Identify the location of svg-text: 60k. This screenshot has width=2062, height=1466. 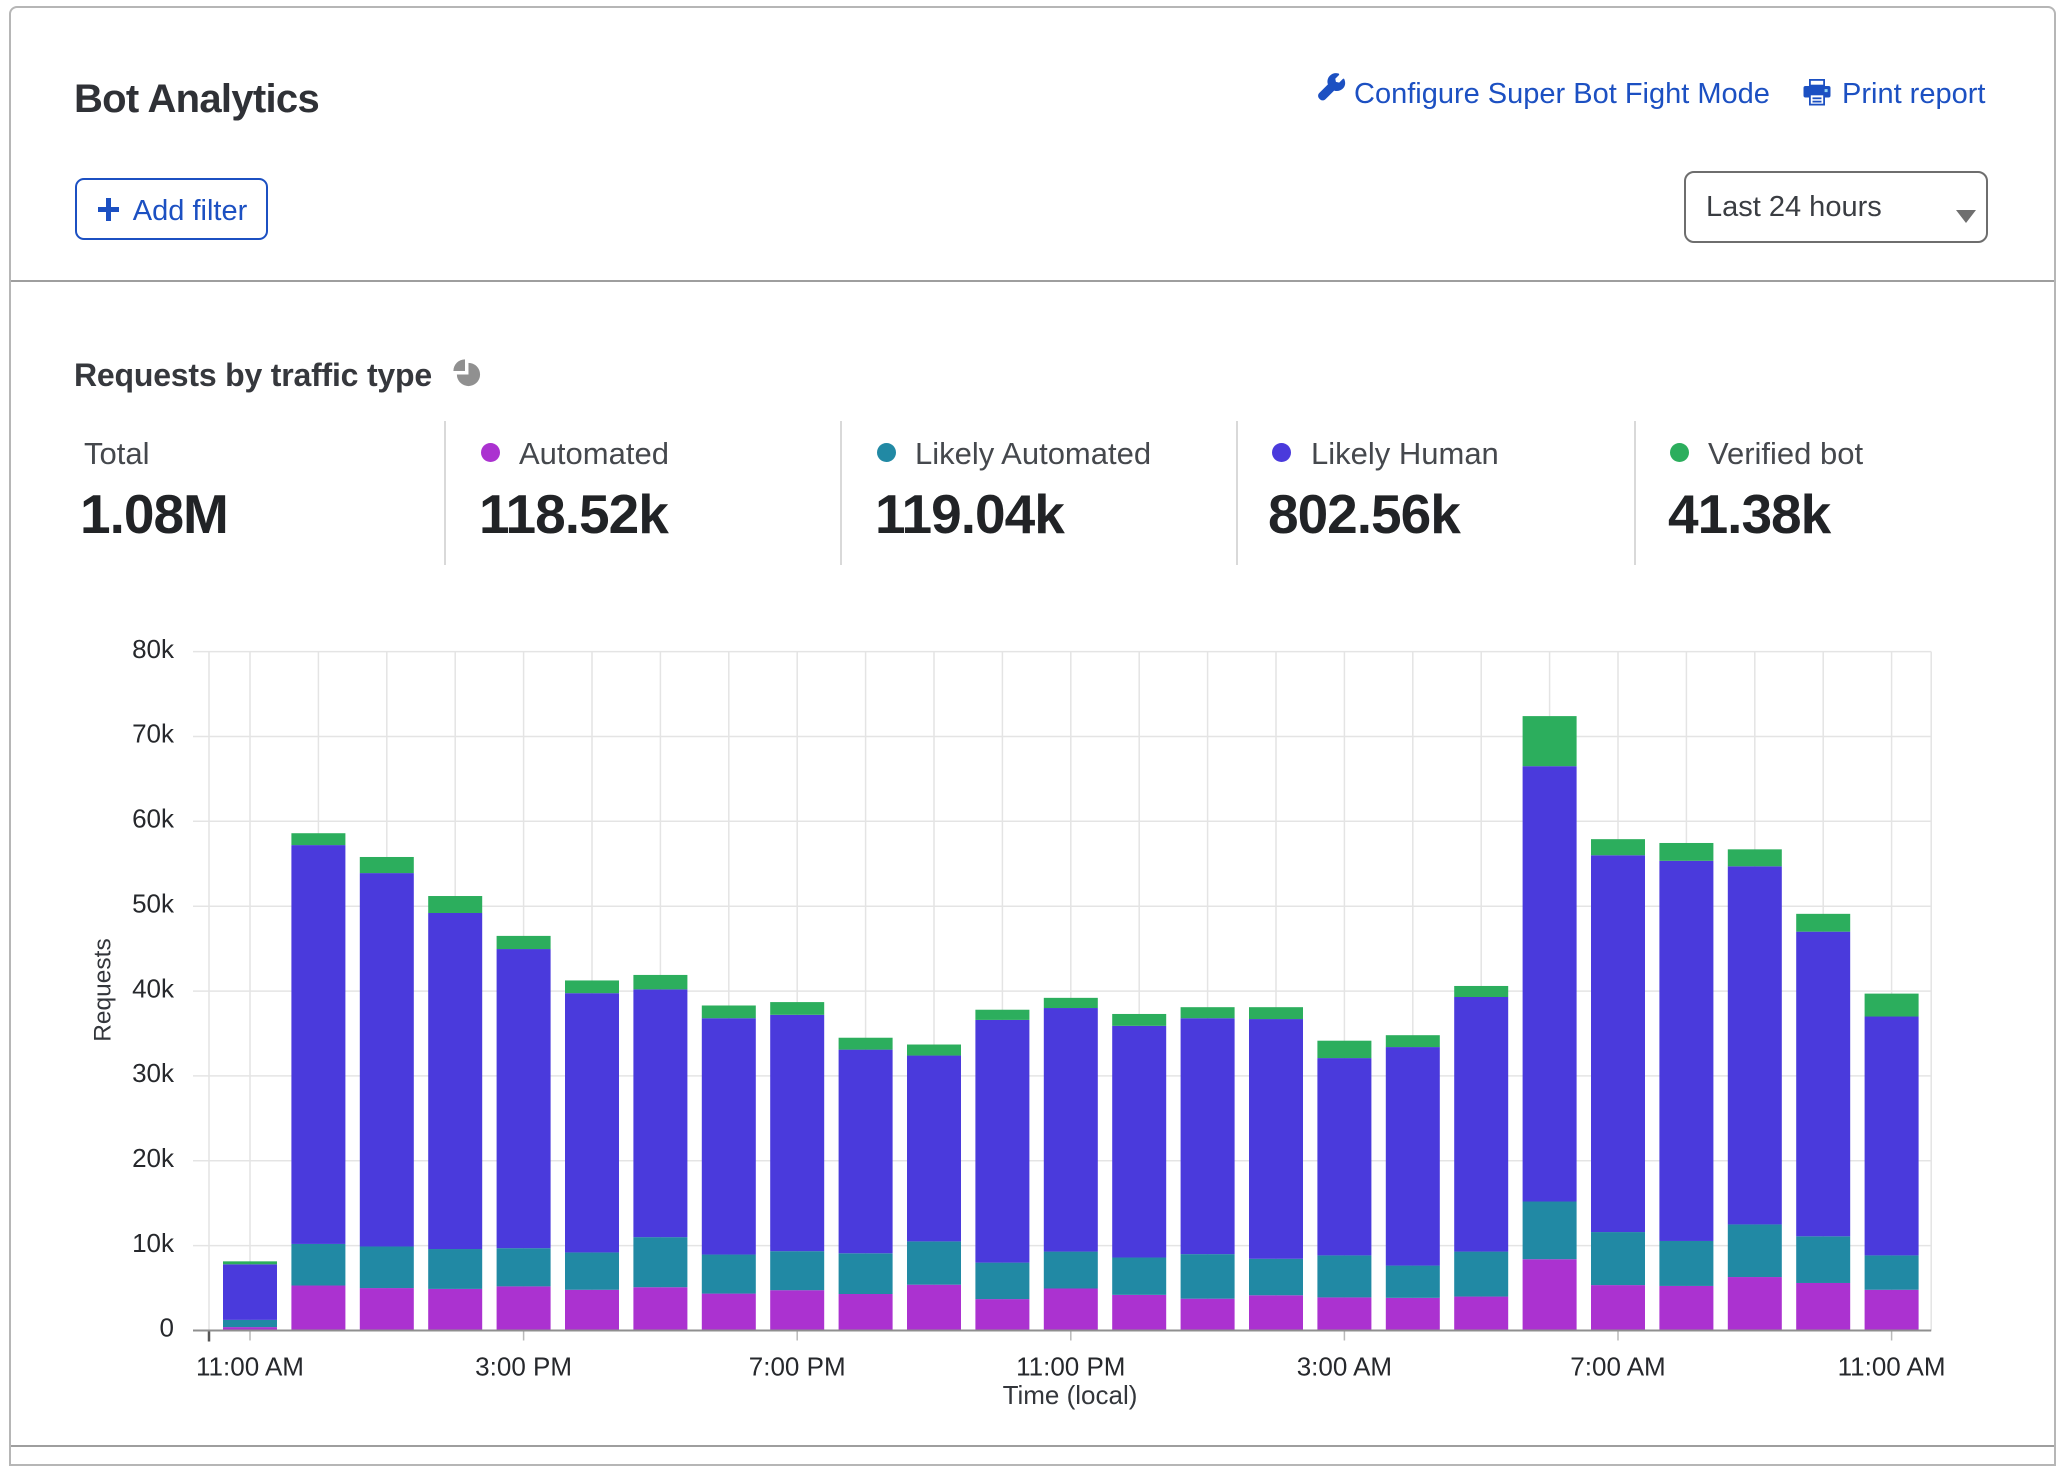
(153, 819).